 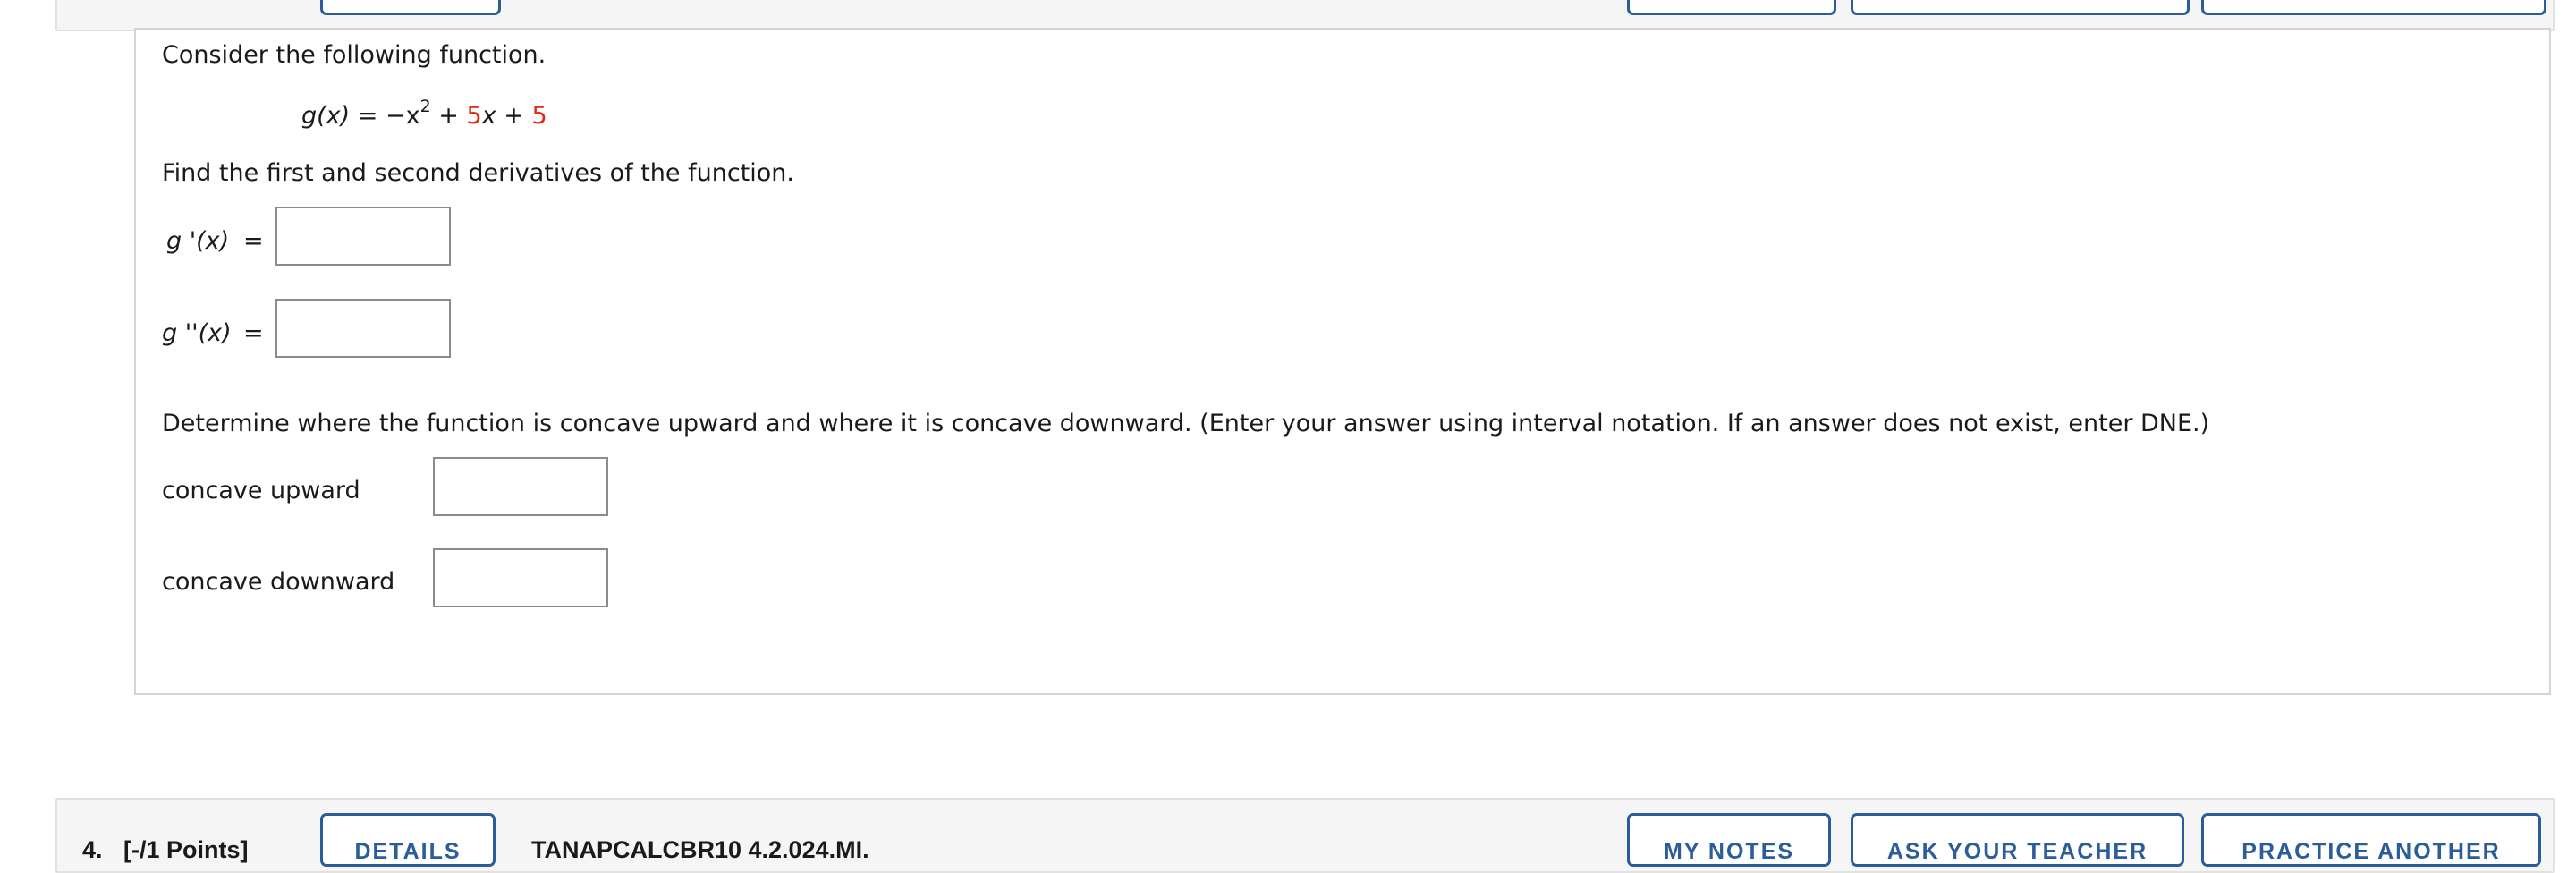 What do you see at coordinates (253, 241) in the screenshot?
I see `first-derivative-eq: =` at bounding box center [253, 241].